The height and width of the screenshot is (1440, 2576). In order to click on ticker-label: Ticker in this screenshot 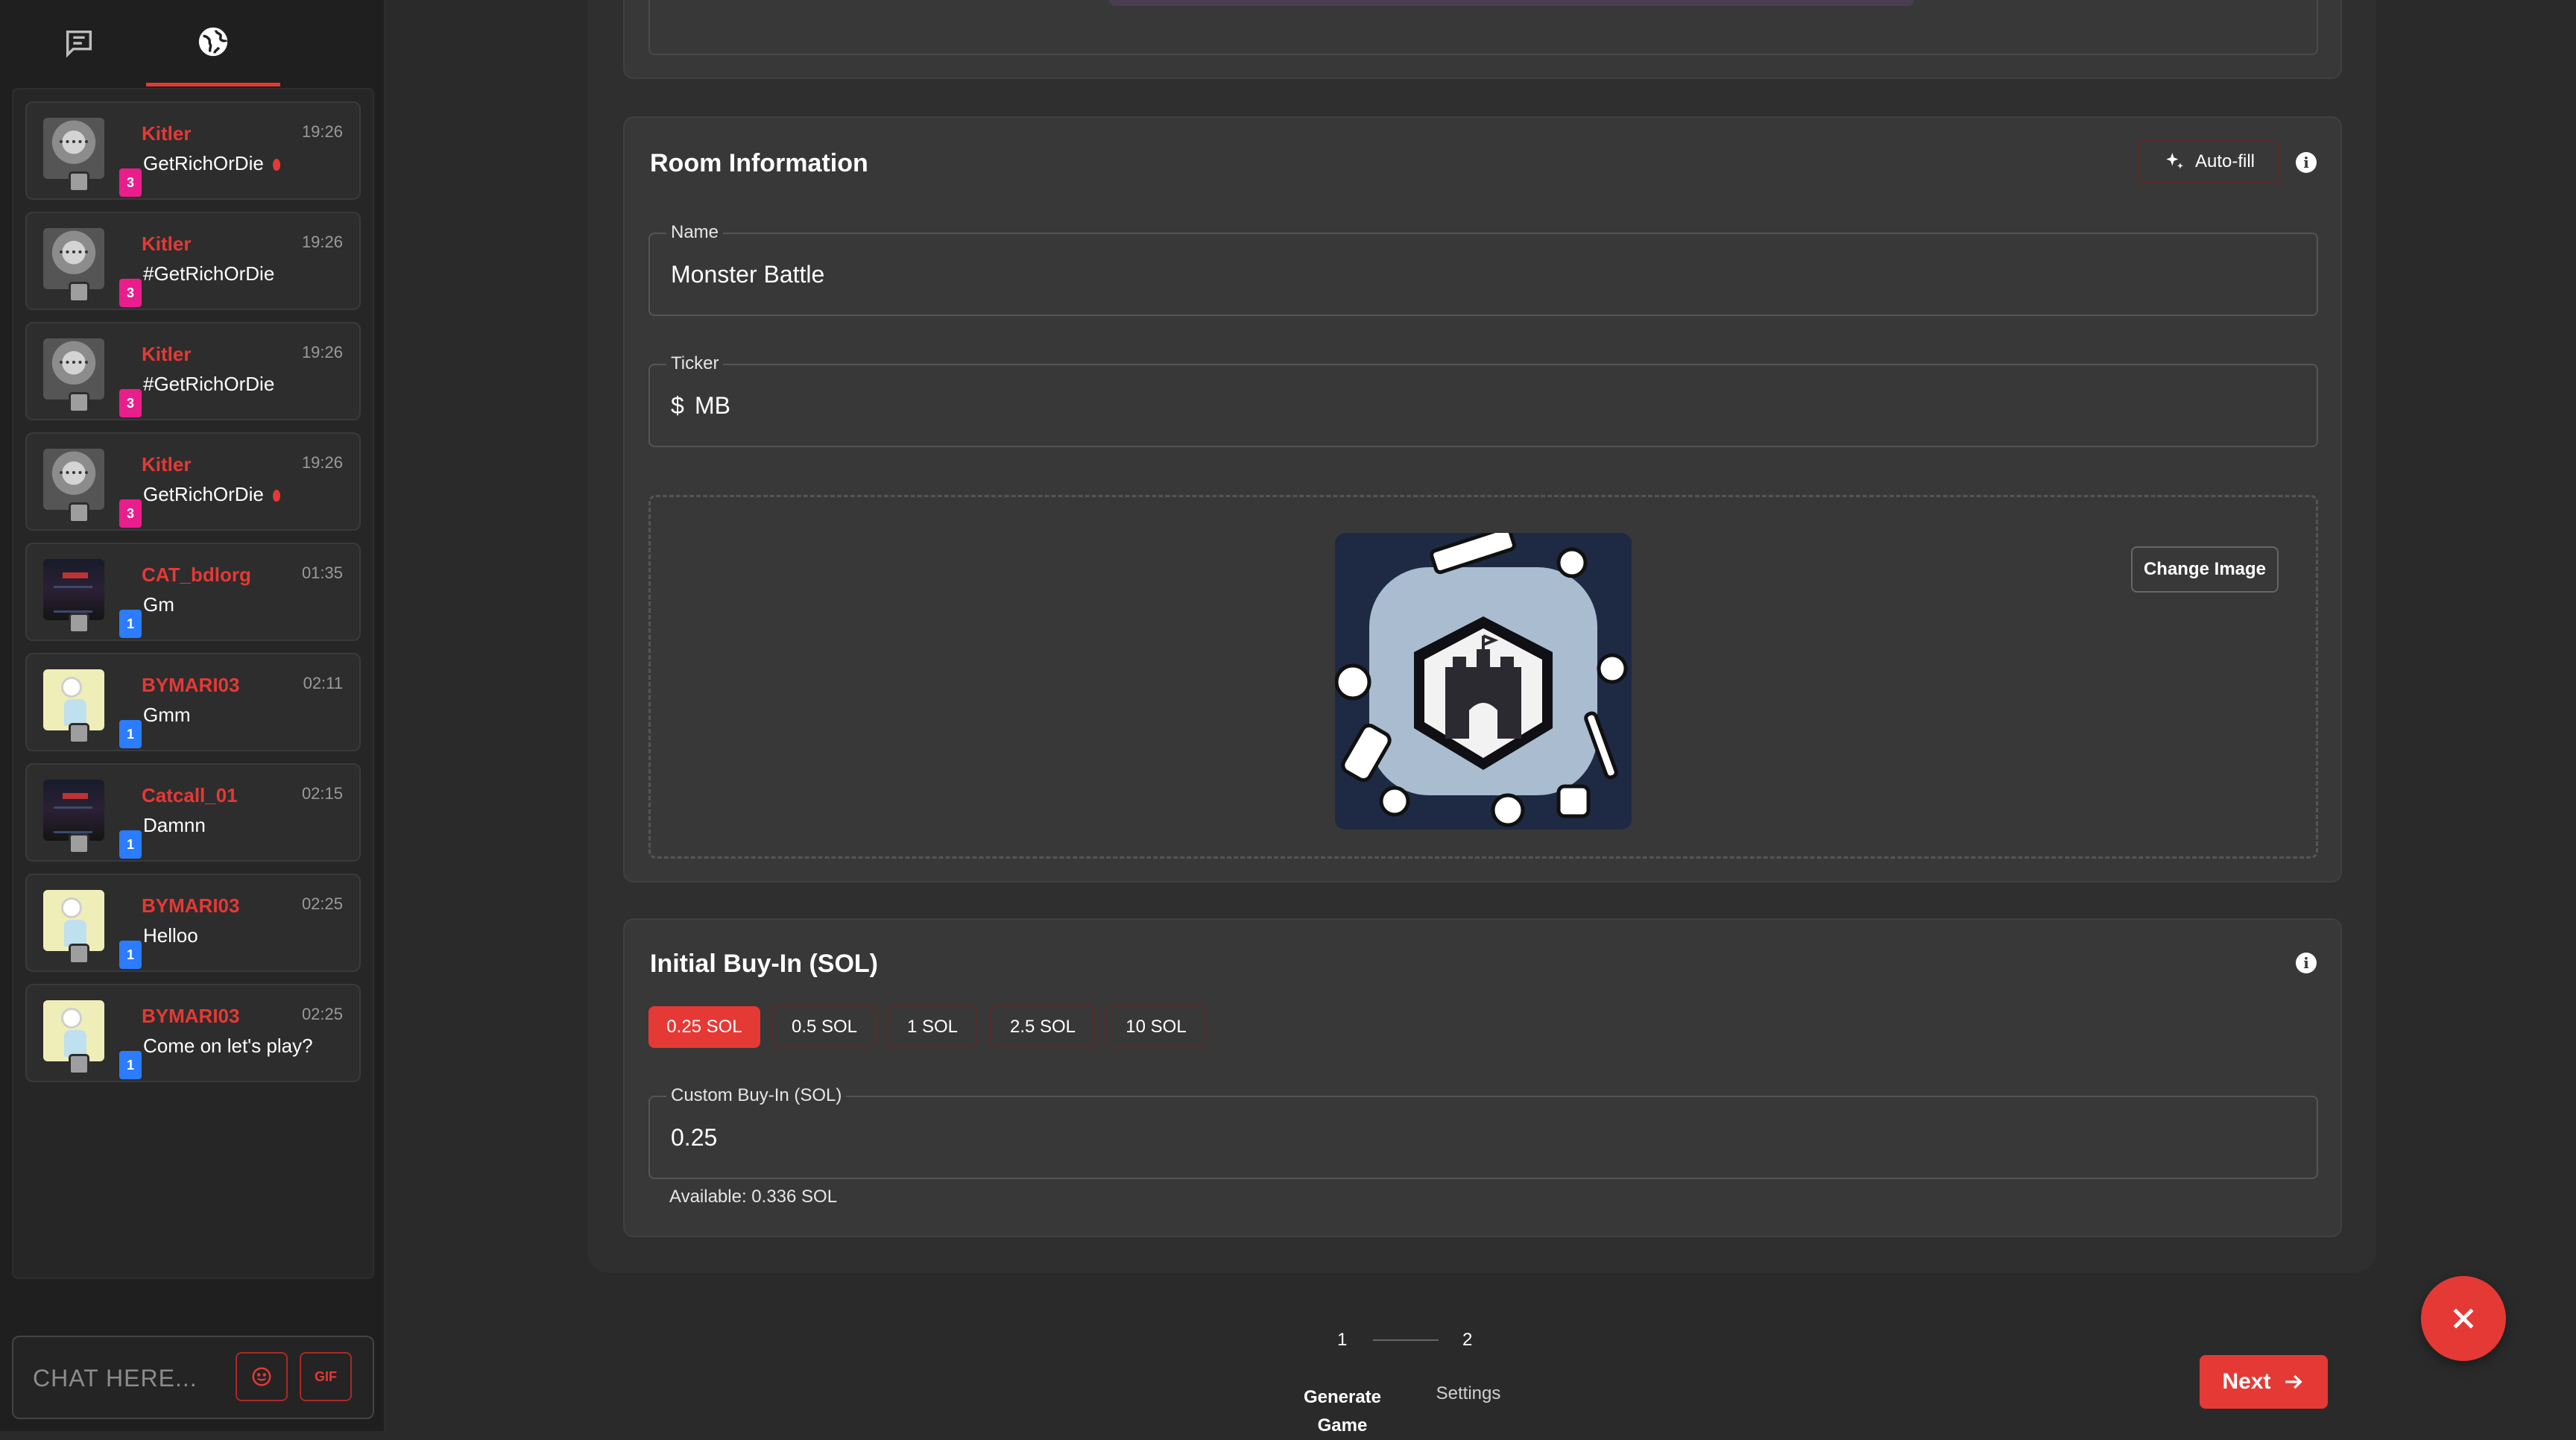, I will do `click(695, 363)`.